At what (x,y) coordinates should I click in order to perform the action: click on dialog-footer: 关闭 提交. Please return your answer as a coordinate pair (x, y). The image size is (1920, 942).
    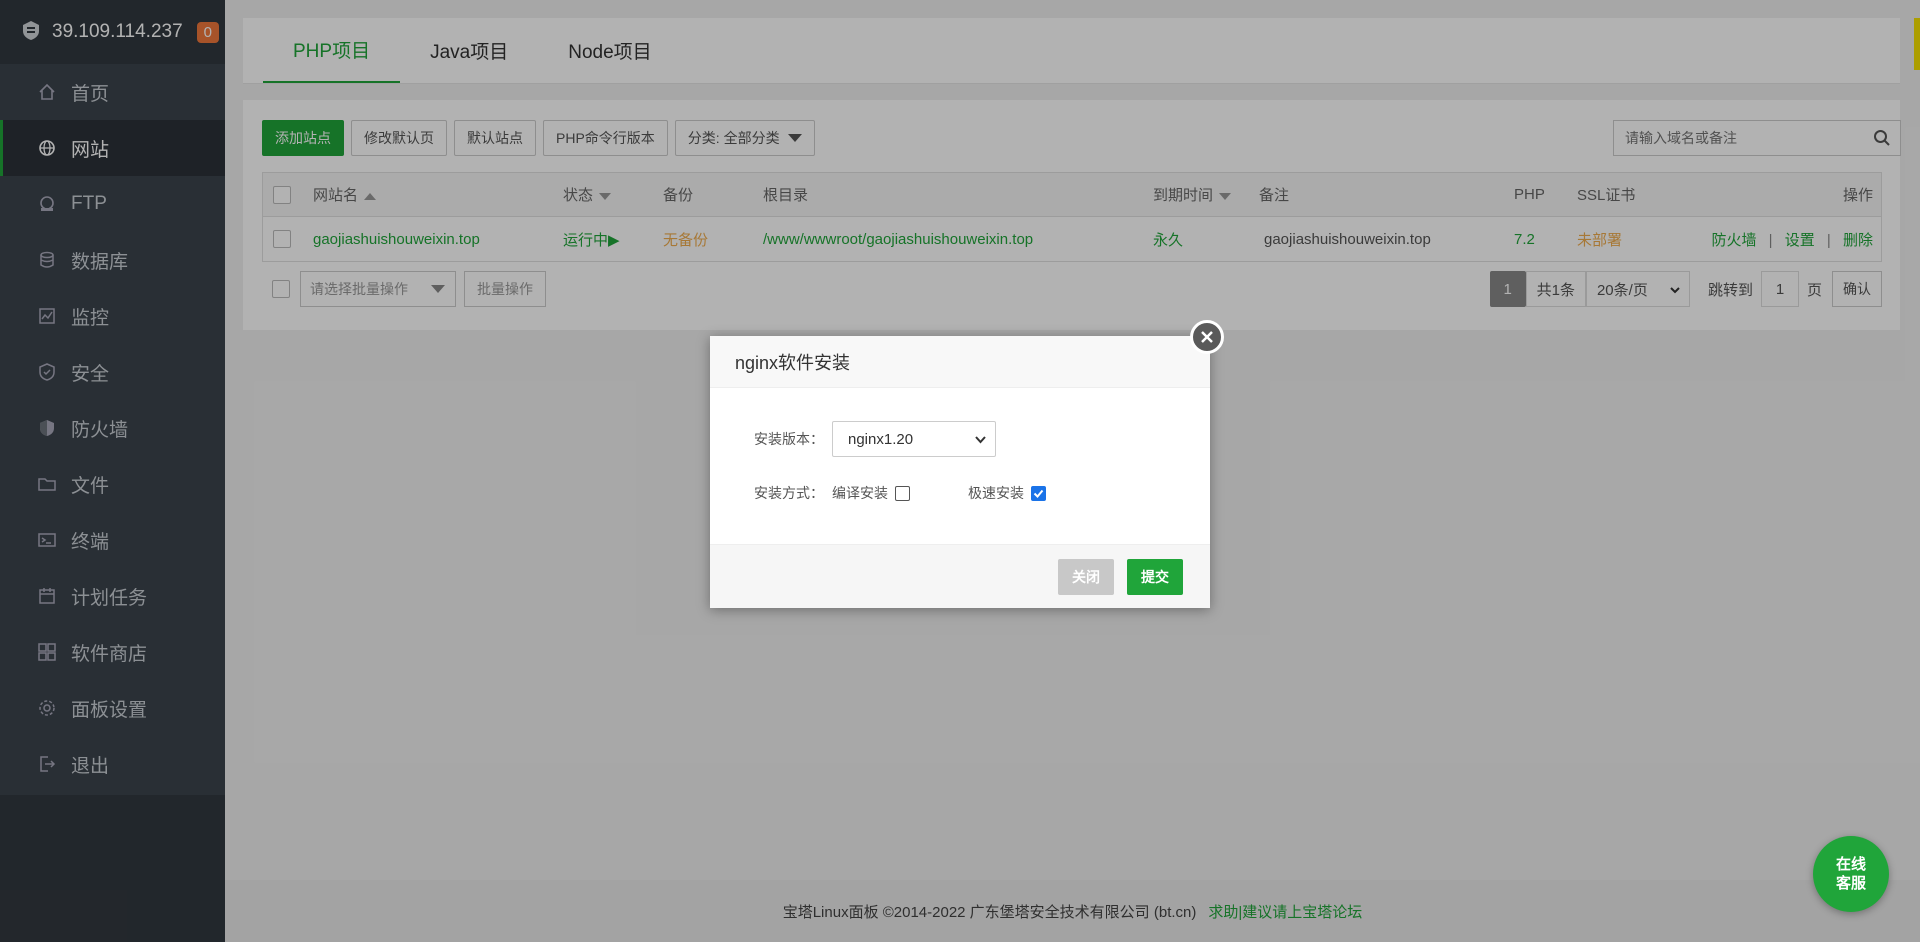
    Looking at the image, I should click on (960, 576).